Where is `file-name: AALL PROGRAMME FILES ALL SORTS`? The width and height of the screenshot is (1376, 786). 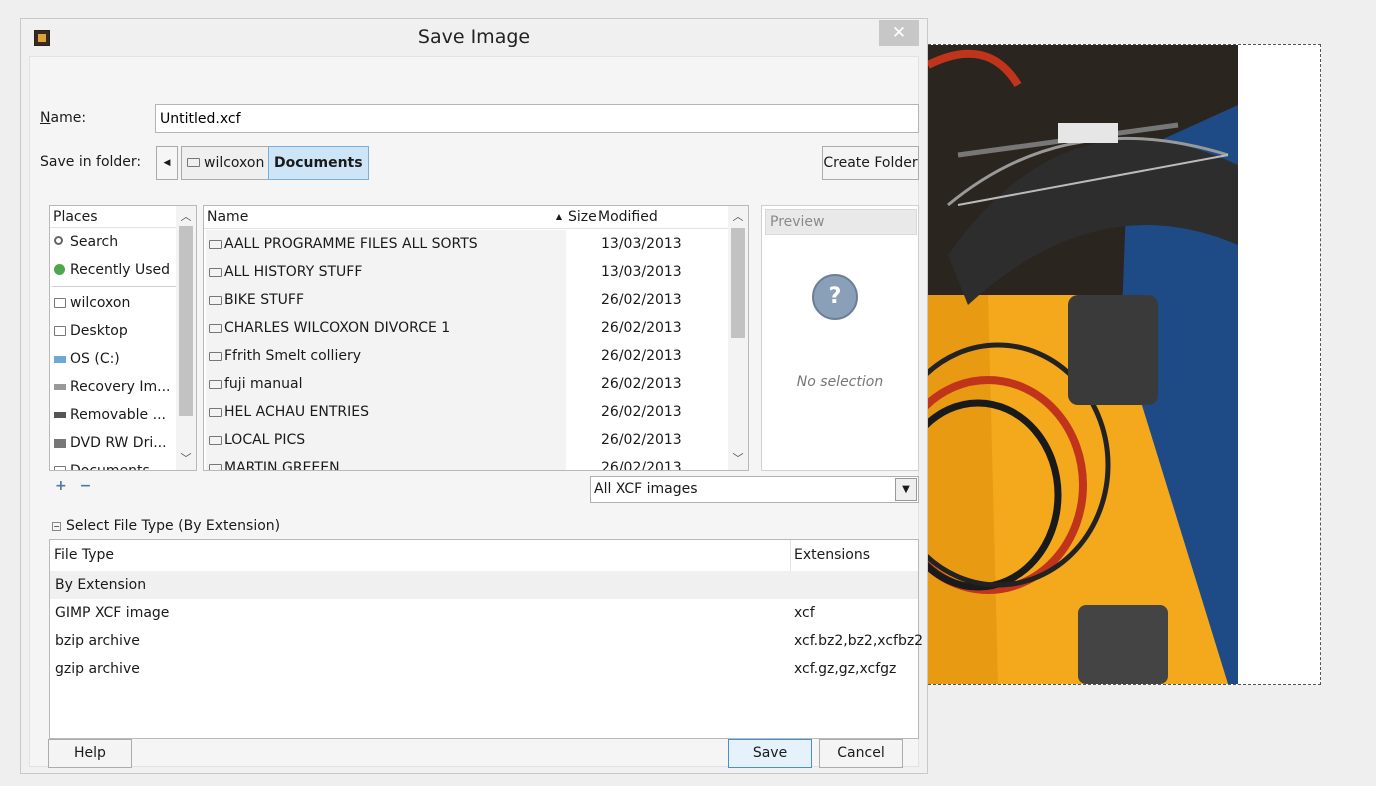
file-name: AALL PROGRAMME FILES ALL SORTS is located at coordinates (351, 244).